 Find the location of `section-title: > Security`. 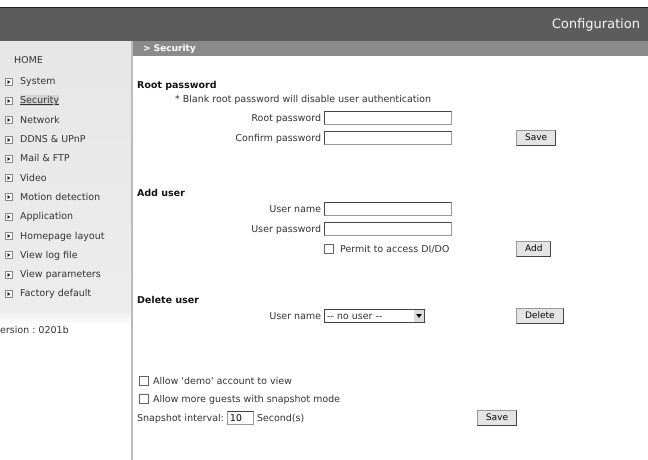

section-title: > Security is located at coordinates (169, 49).